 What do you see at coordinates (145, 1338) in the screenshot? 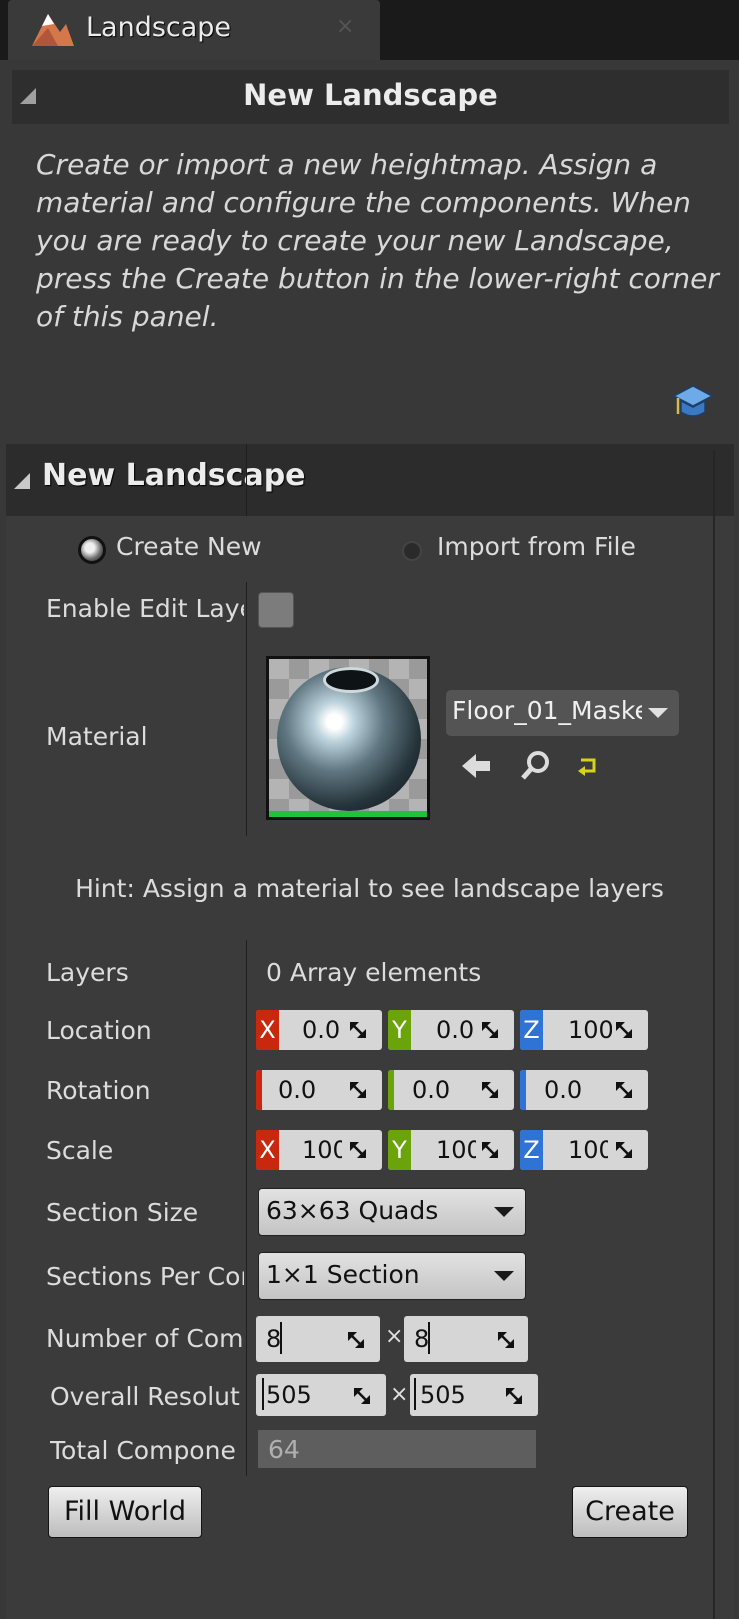
I see `number-of-components-label: Number of Comp` at bounding box center [145, 1338].